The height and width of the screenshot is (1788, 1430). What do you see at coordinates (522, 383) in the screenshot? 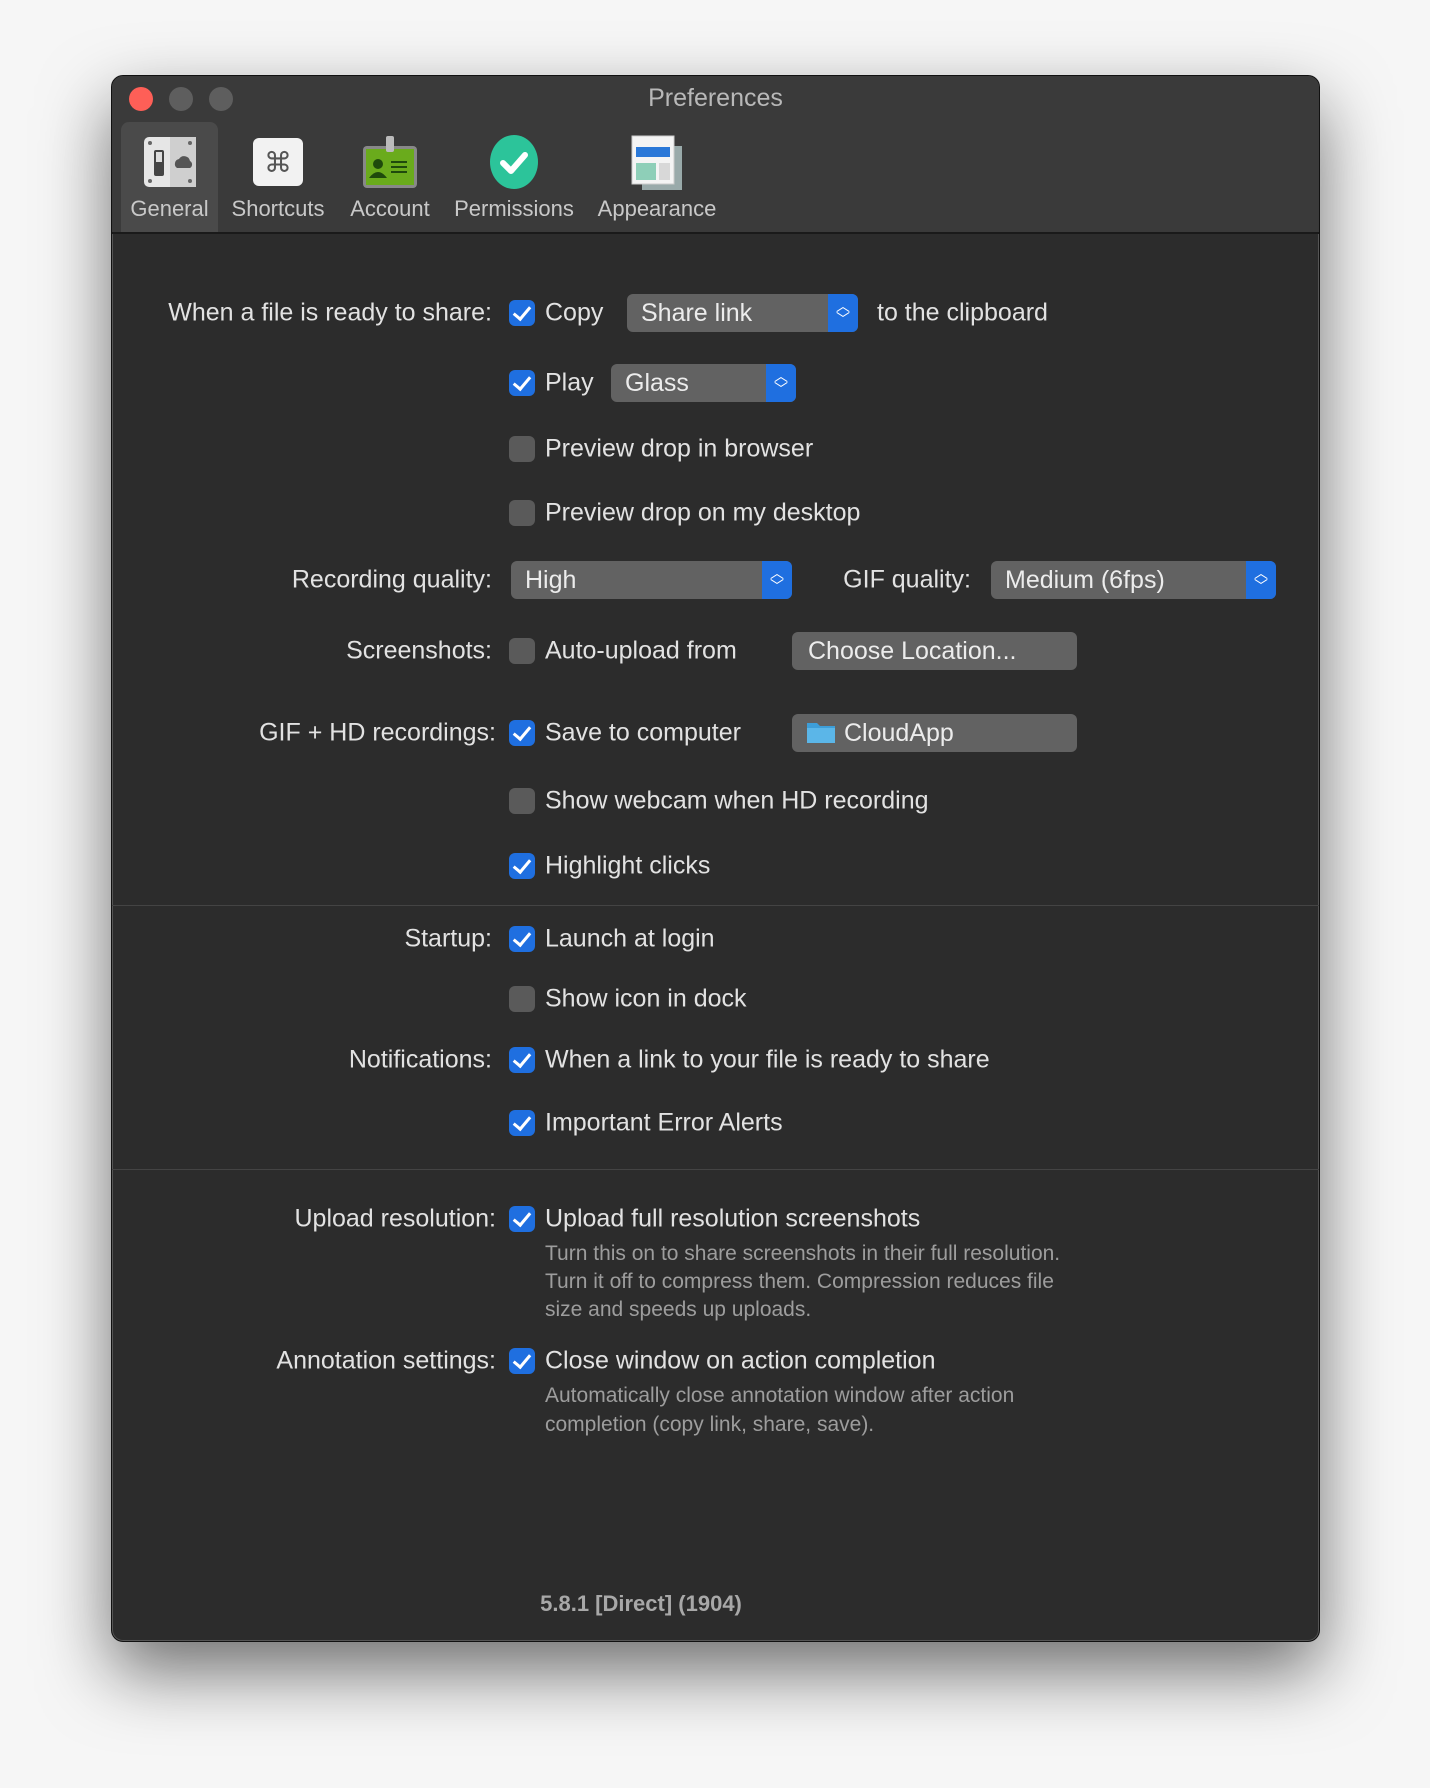
I see `play-checkbox` at bounding box center [522, 383].